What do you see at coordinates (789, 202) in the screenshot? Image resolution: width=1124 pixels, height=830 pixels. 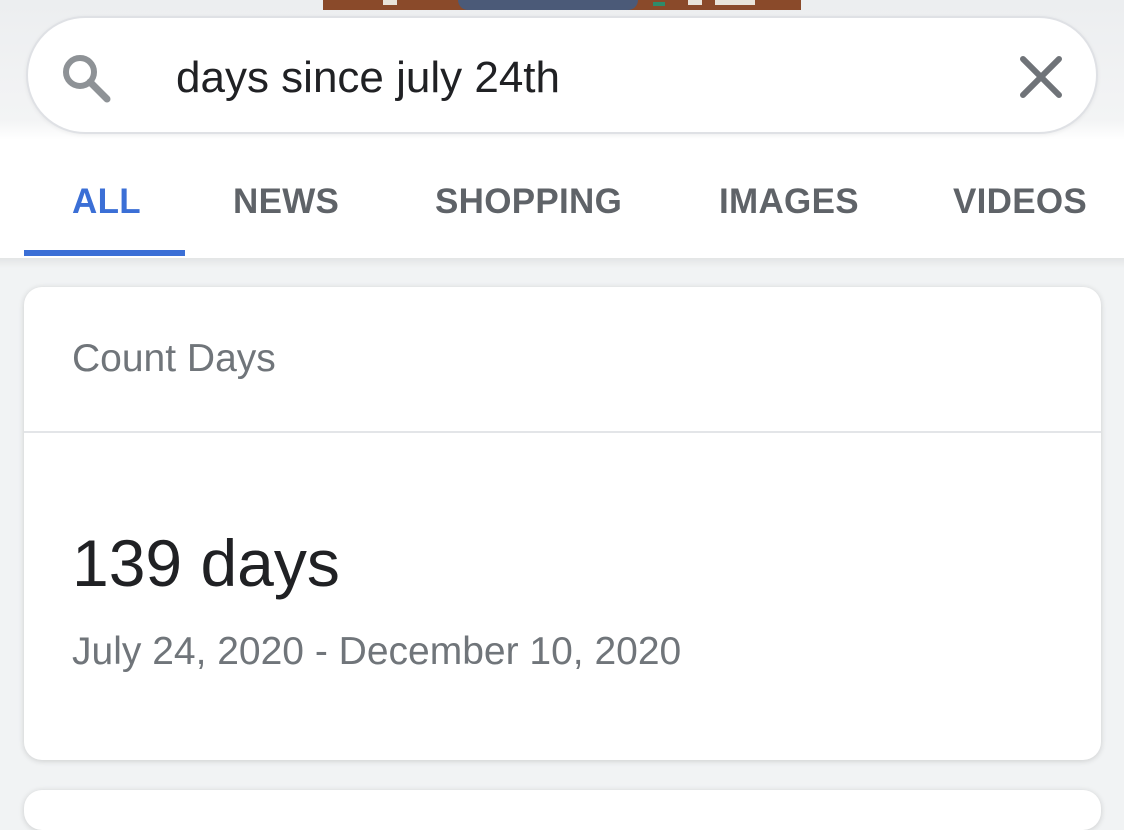 I see `tab-images: IMAGES` at bounding box center [789, 202].